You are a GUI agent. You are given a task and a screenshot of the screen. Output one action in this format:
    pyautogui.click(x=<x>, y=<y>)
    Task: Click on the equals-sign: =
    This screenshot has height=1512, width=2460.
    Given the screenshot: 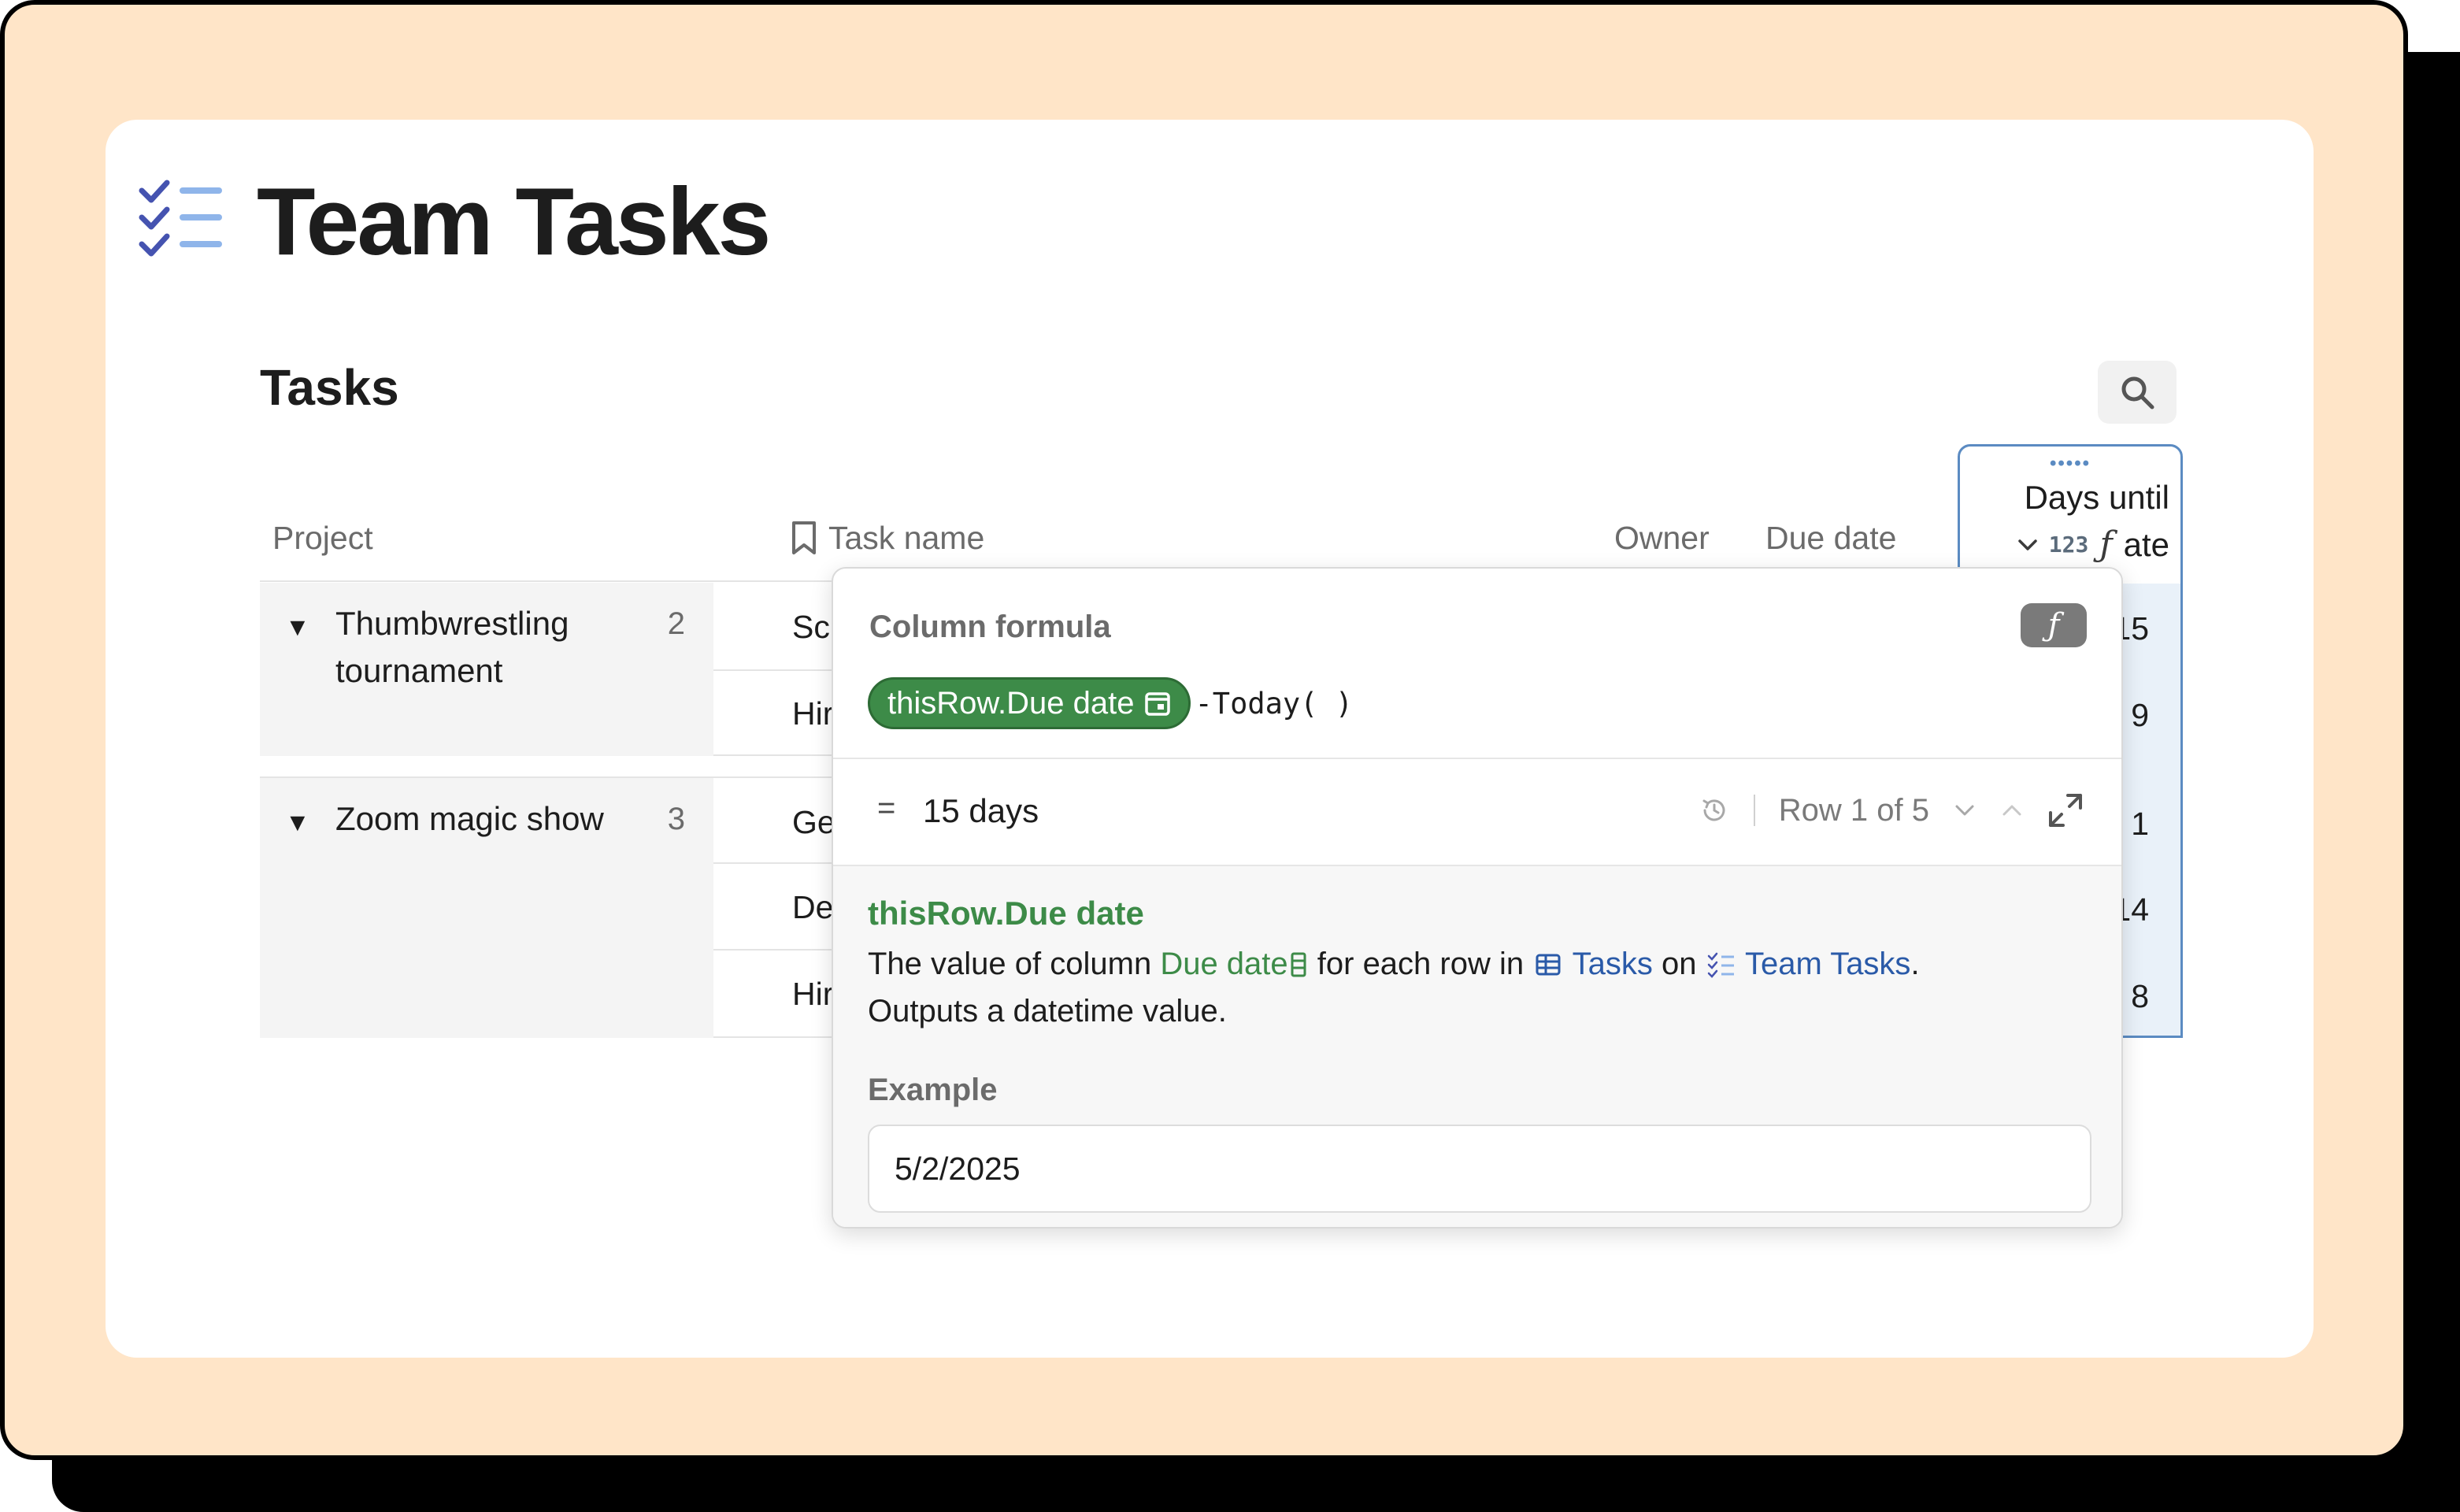 What is the action you would take?
    pyautogui.click(x=886, y=808)
    